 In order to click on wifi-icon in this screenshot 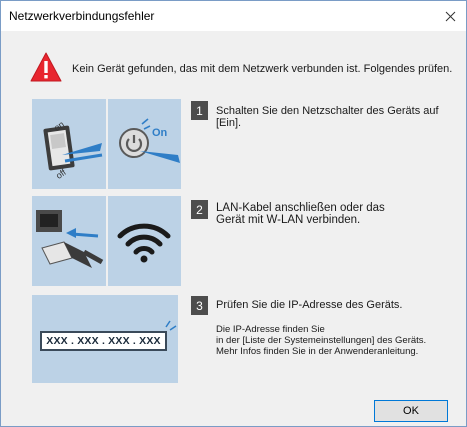, I will do `click(144, 243)`.